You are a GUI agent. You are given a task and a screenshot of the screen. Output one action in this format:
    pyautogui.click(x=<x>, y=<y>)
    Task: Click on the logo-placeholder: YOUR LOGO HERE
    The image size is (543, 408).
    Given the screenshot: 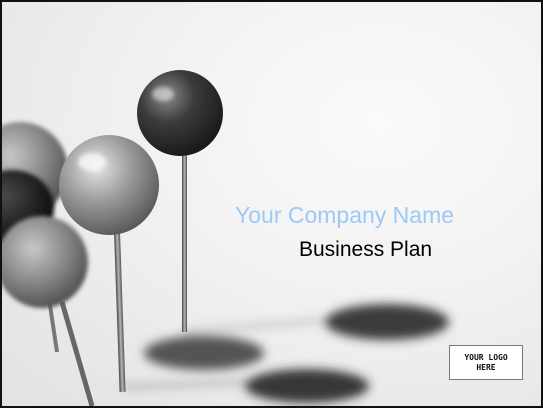 What is the action you would take?
    pyautogui.click(x=486, y=362)
    